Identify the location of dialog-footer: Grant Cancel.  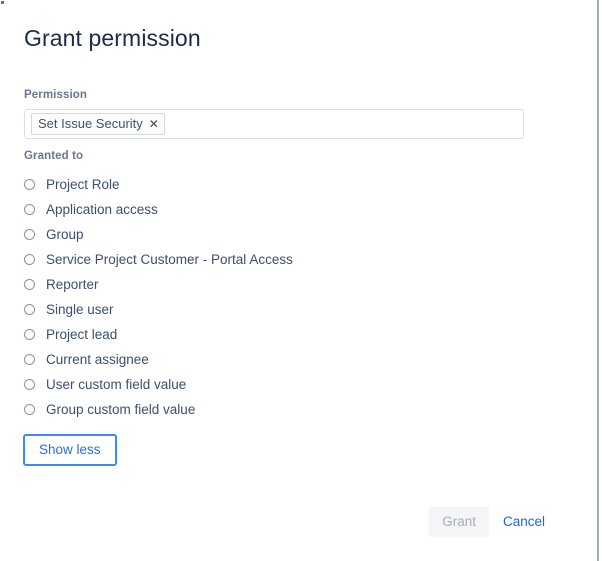
(488, 522).